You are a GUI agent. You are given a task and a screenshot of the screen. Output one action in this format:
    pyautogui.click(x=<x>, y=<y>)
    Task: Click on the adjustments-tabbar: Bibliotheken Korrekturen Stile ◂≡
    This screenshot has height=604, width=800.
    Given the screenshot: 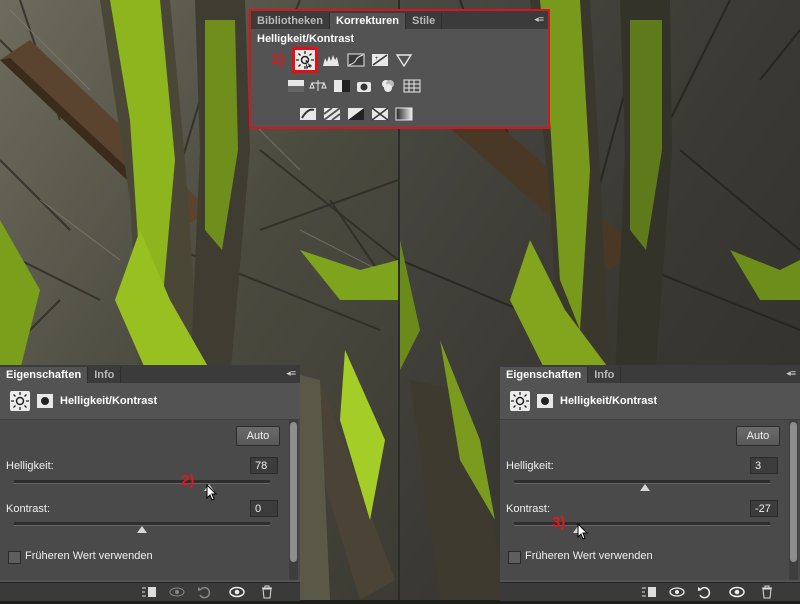 What is the action you would take?
    pyautogui.click(x=399, y=20)
    